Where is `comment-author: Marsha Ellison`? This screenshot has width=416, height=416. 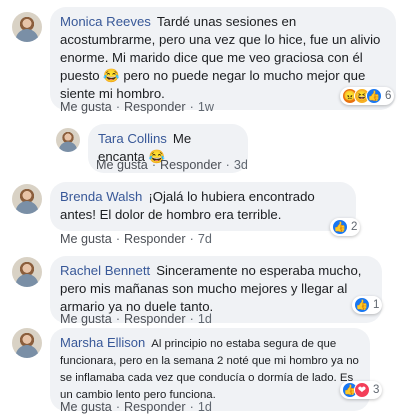
comment-author: Marsha Ellison is located at coordinates (102, 342).